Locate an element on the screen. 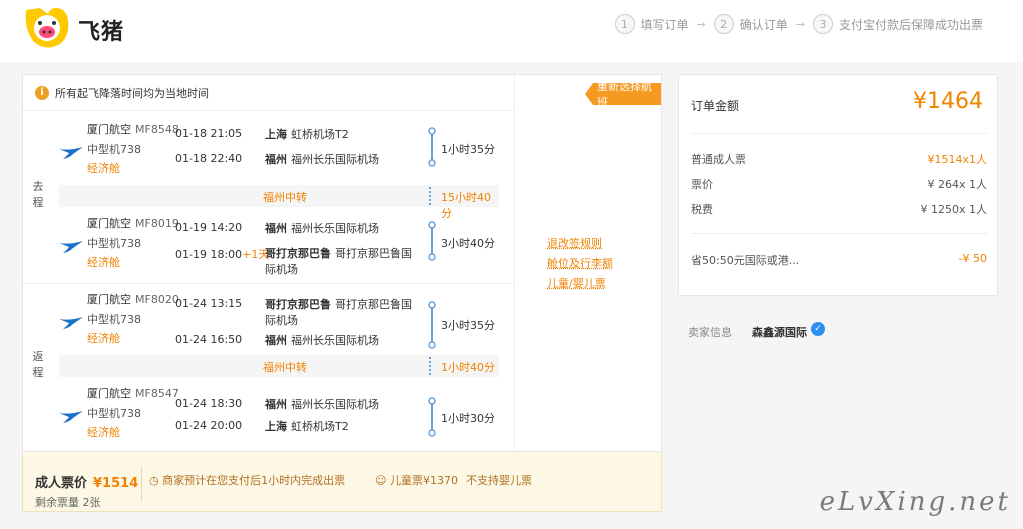  departure-time: 01-24 13:15 is located at coordinates (209, 303).